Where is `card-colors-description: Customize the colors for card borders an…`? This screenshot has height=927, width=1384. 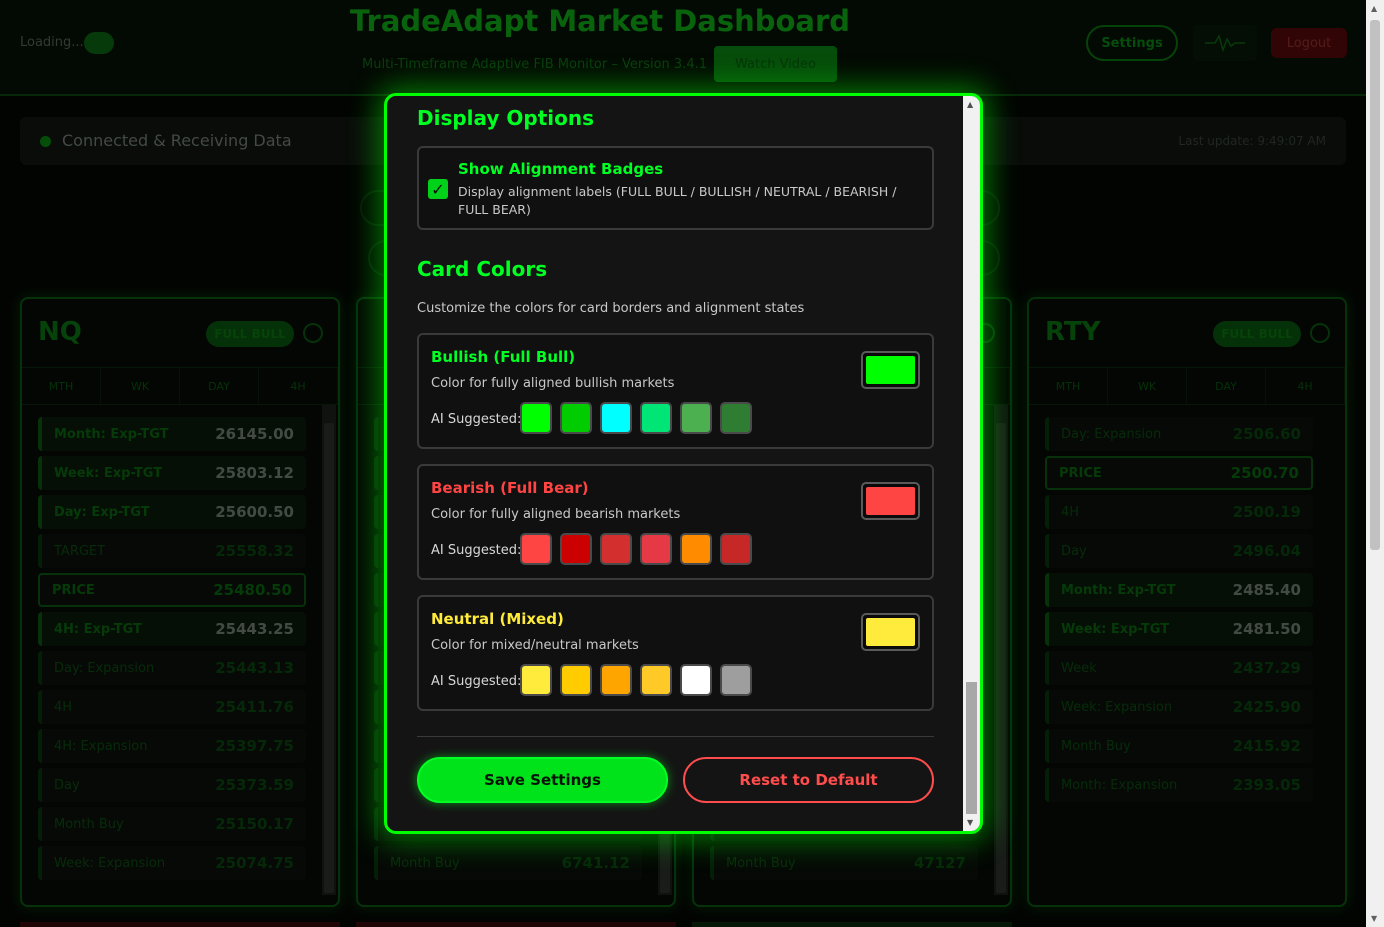 card-colors-description: Customize the colors for card borders an… is located at coordinates (611, 308).